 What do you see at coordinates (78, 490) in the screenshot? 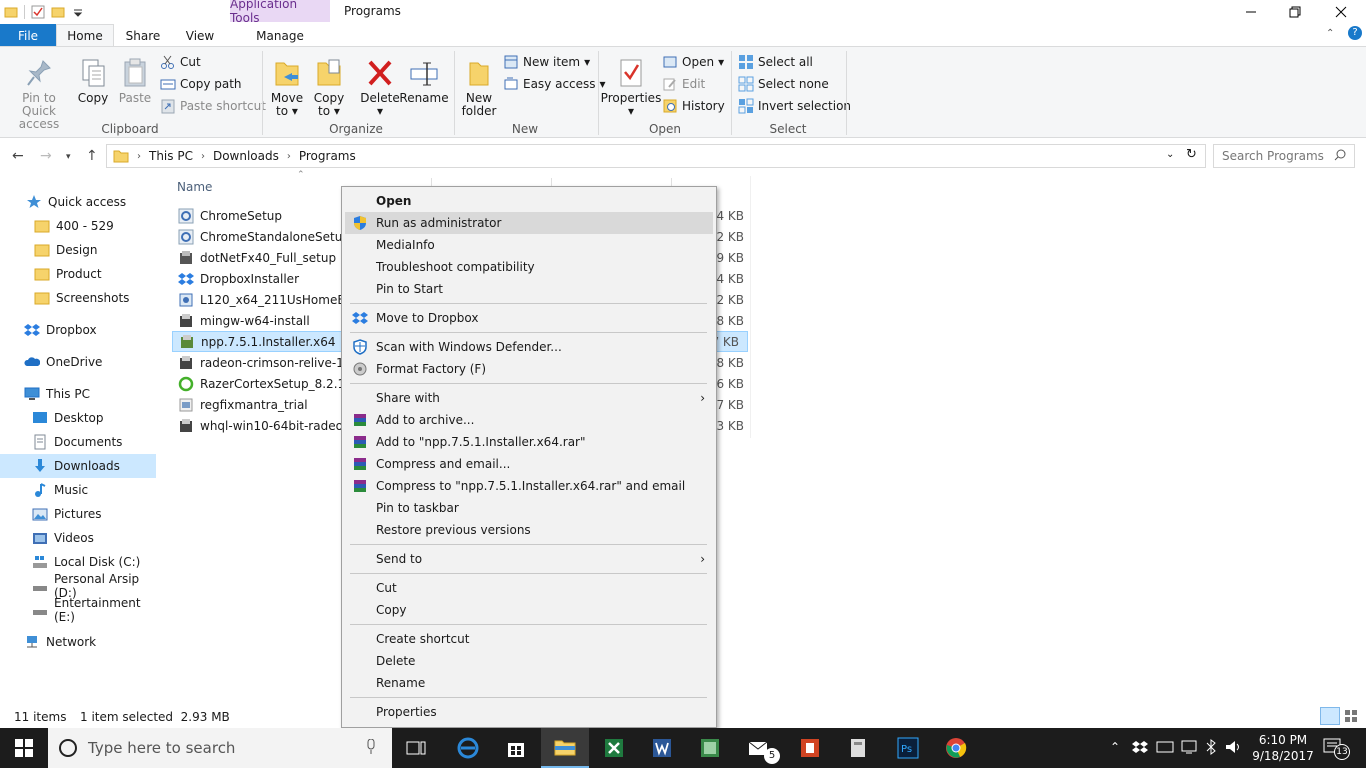
I see `nav-music: Music` at bounding box center [78, 490].